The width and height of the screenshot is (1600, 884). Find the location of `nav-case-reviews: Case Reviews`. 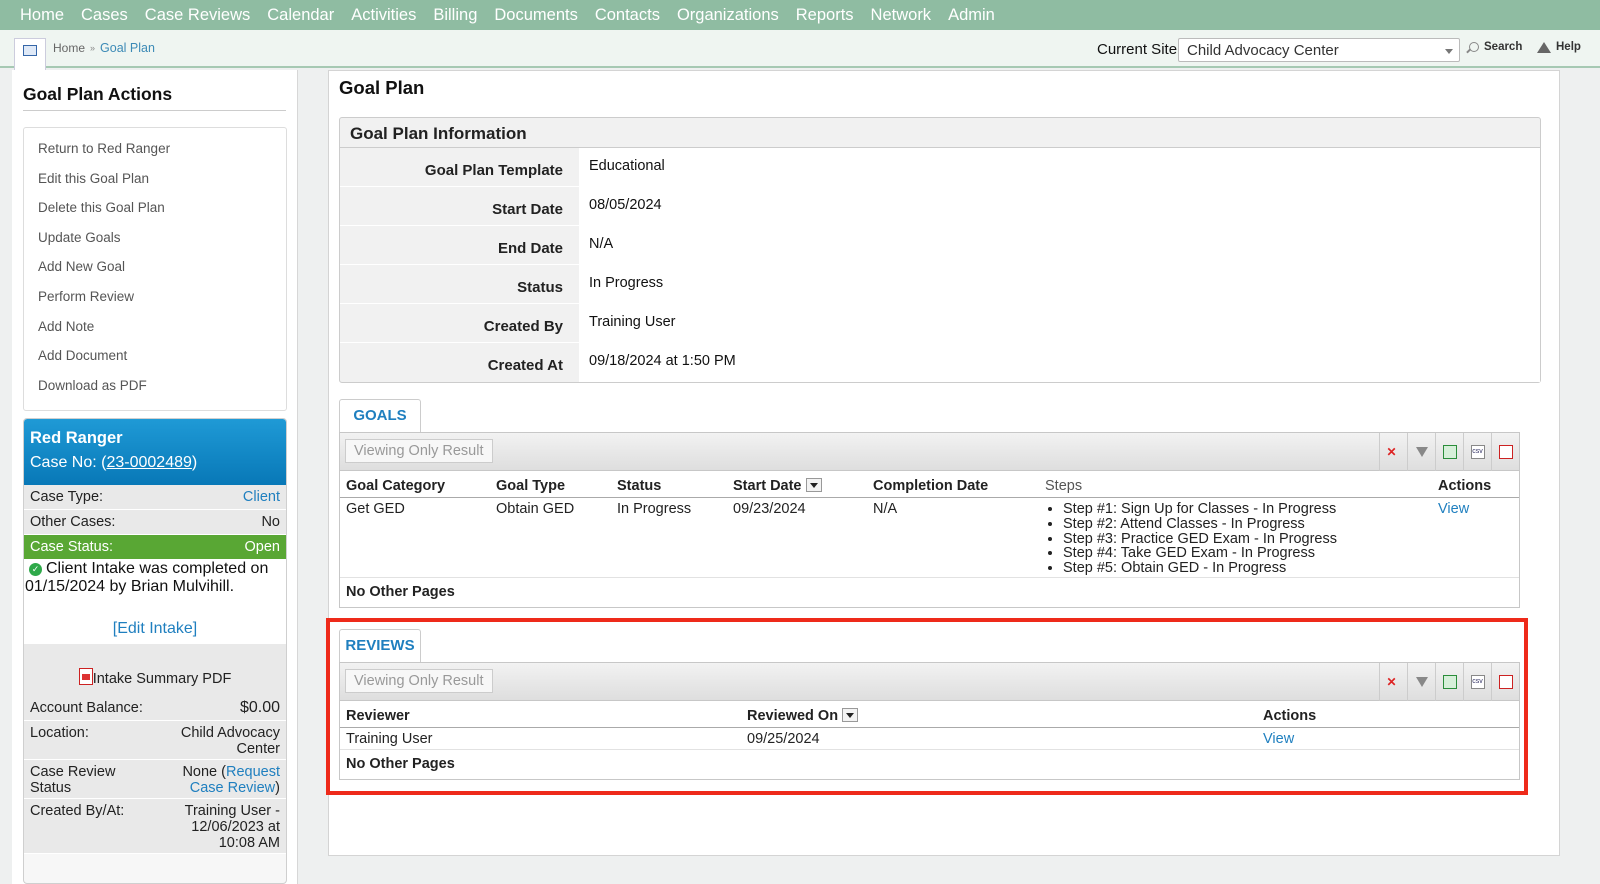

nav-case-reviews: Case Reviews is located at coordinates (197, 15).